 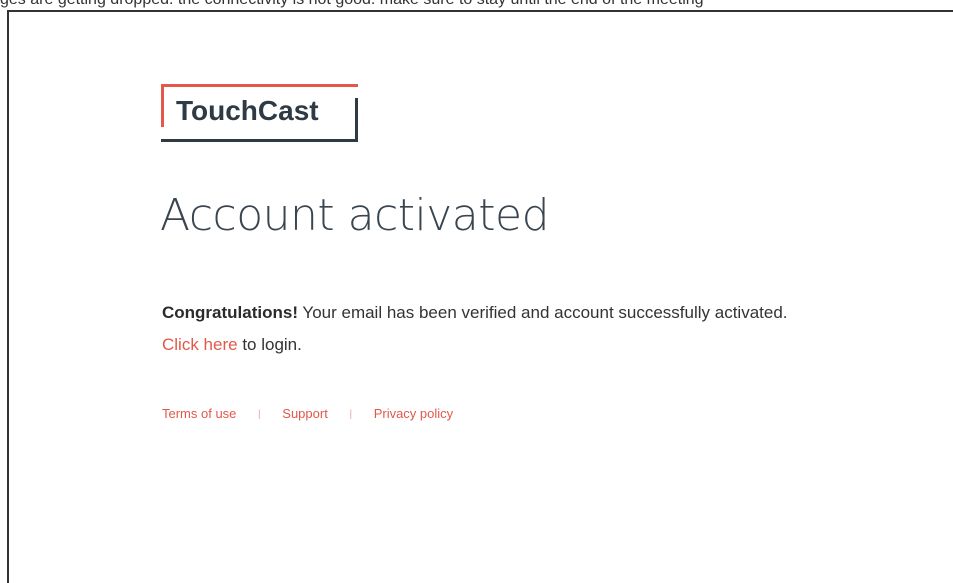 I want to click on support-link: Support, so click(x=305, y=413).